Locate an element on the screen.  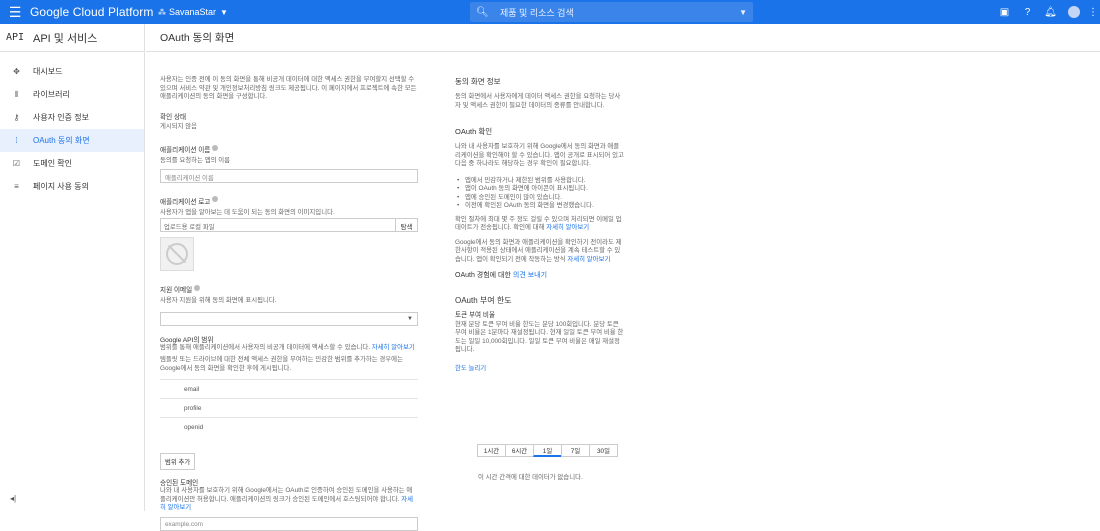
sidebar-item-page-usage-agreements: ≡ 페이지 사용 동의 is located at coordinates (72, 186).